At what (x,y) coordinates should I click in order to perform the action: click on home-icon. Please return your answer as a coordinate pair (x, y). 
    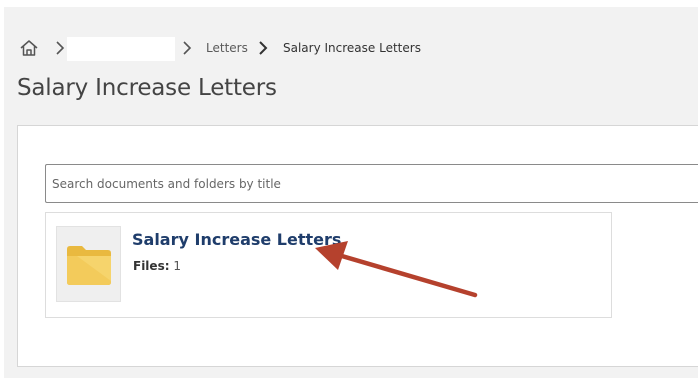
    Looking at the image, I should click on (29, 48).